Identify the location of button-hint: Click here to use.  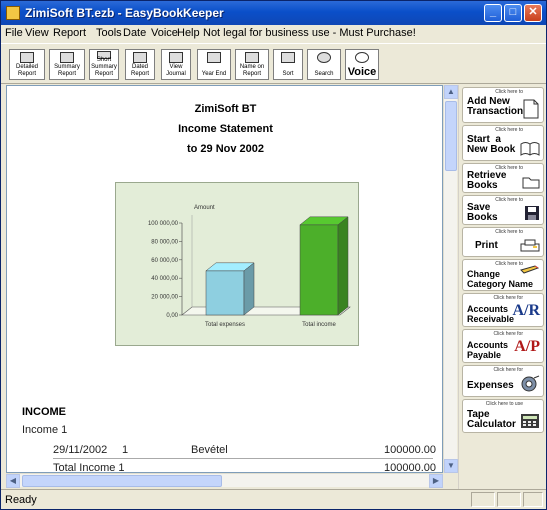
(504, 404).